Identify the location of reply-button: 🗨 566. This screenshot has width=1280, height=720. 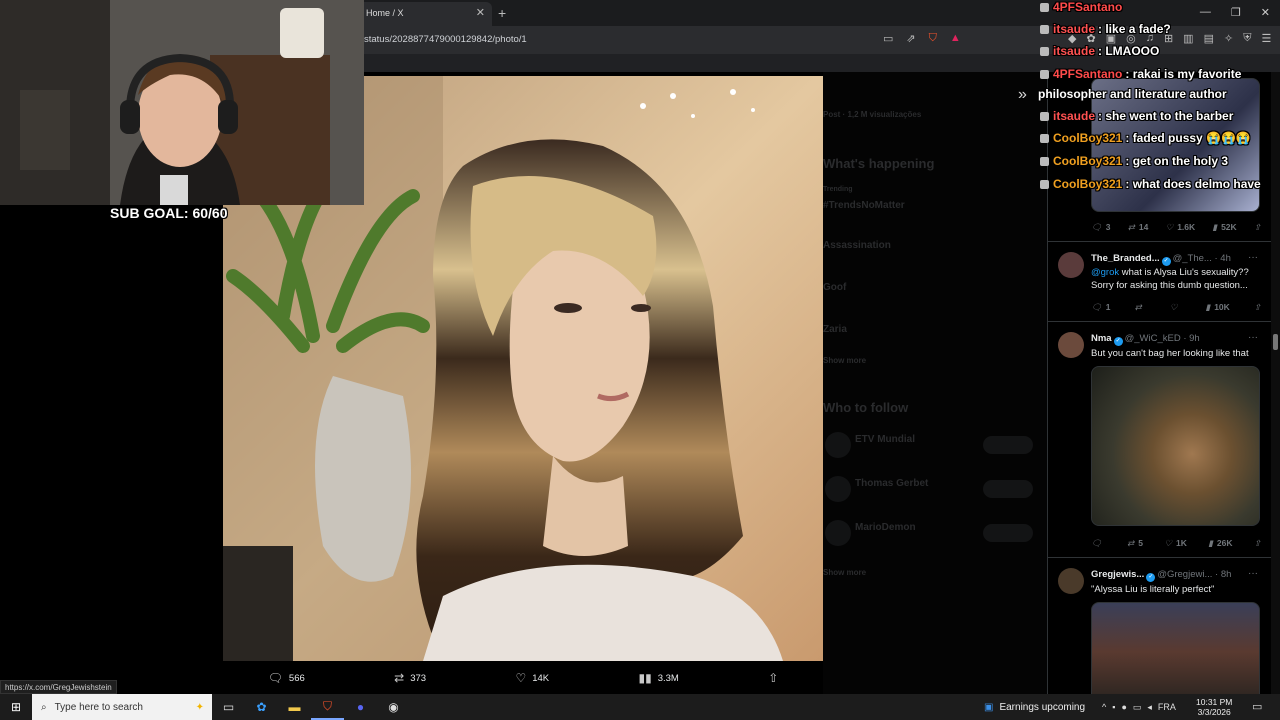
(286, 678).